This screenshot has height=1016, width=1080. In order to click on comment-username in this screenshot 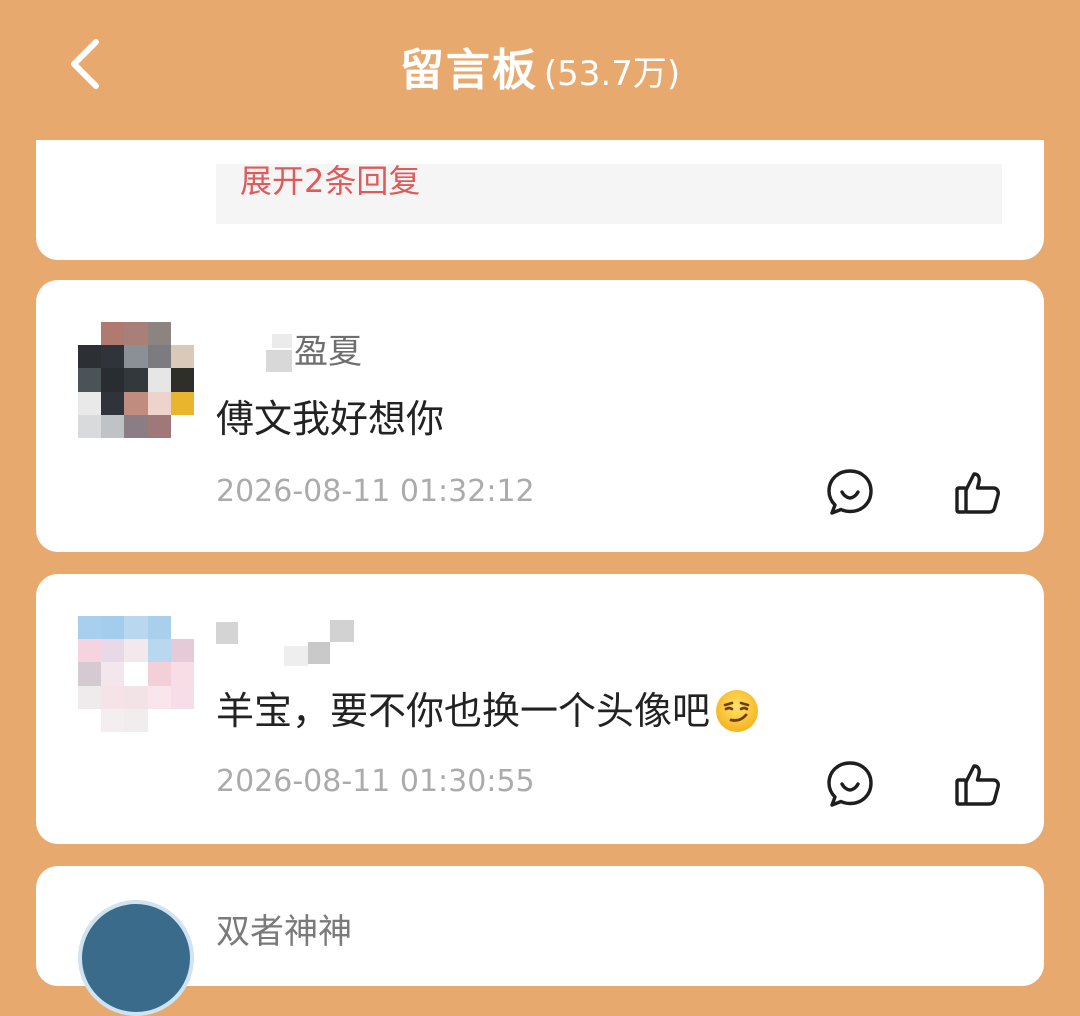, I will do `click(296, 642)`.